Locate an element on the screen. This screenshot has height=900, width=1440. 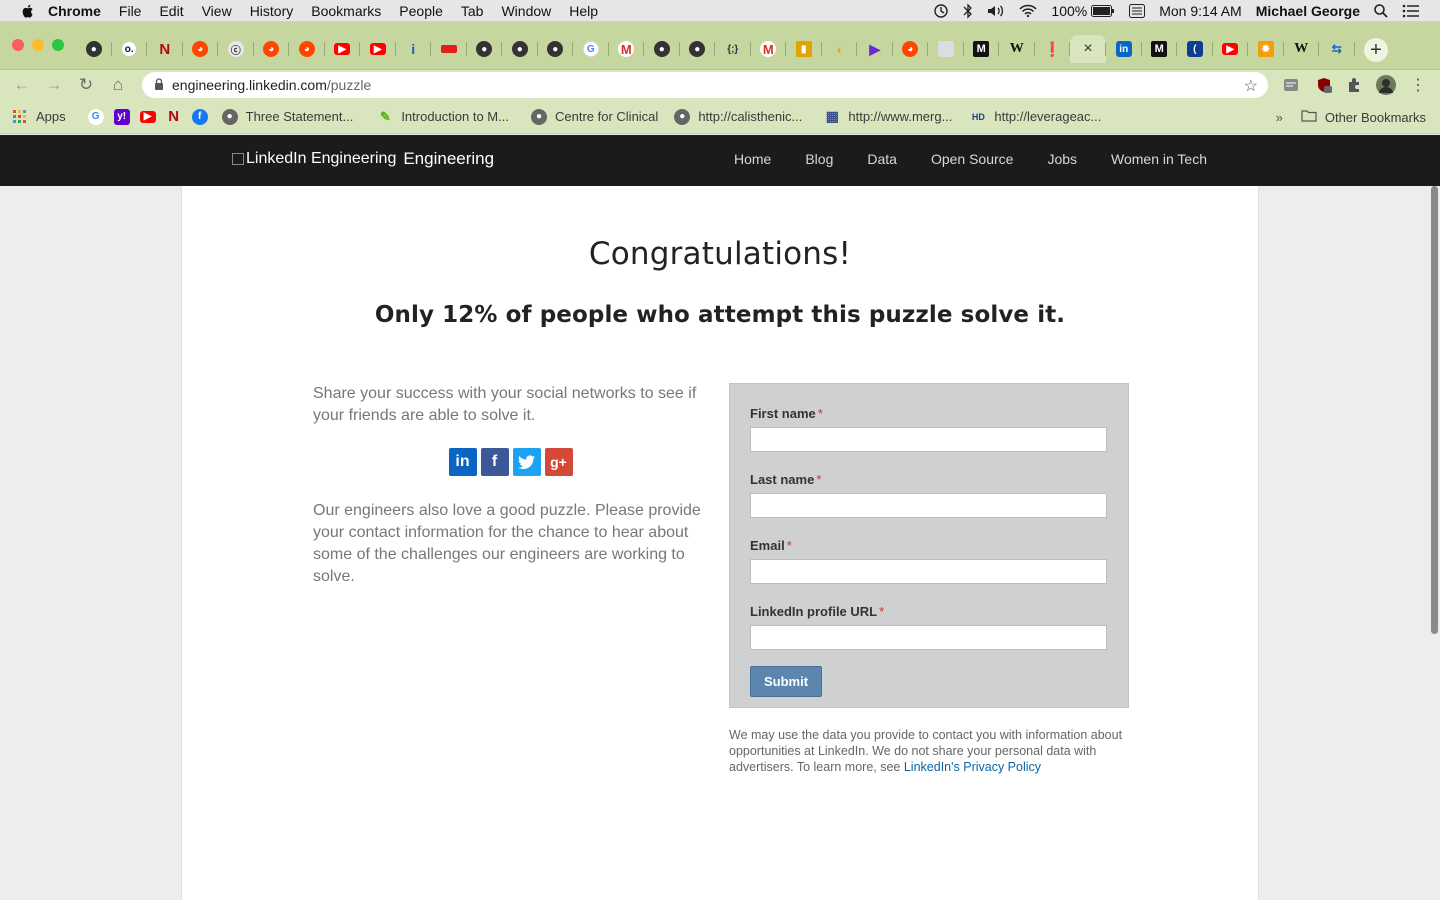
nav-data: Data is located at coordinates (882, 159).